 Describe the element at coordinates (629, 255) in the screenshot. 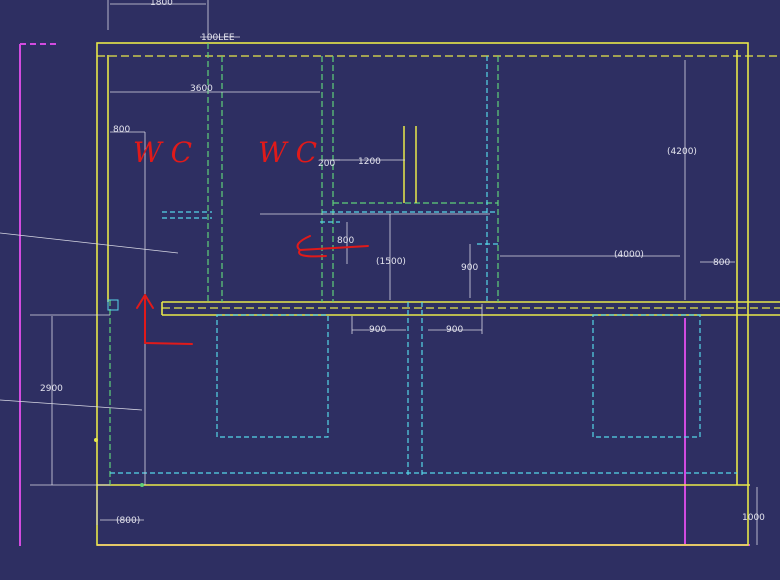

I see `dim-4000: (4000)` at that location.